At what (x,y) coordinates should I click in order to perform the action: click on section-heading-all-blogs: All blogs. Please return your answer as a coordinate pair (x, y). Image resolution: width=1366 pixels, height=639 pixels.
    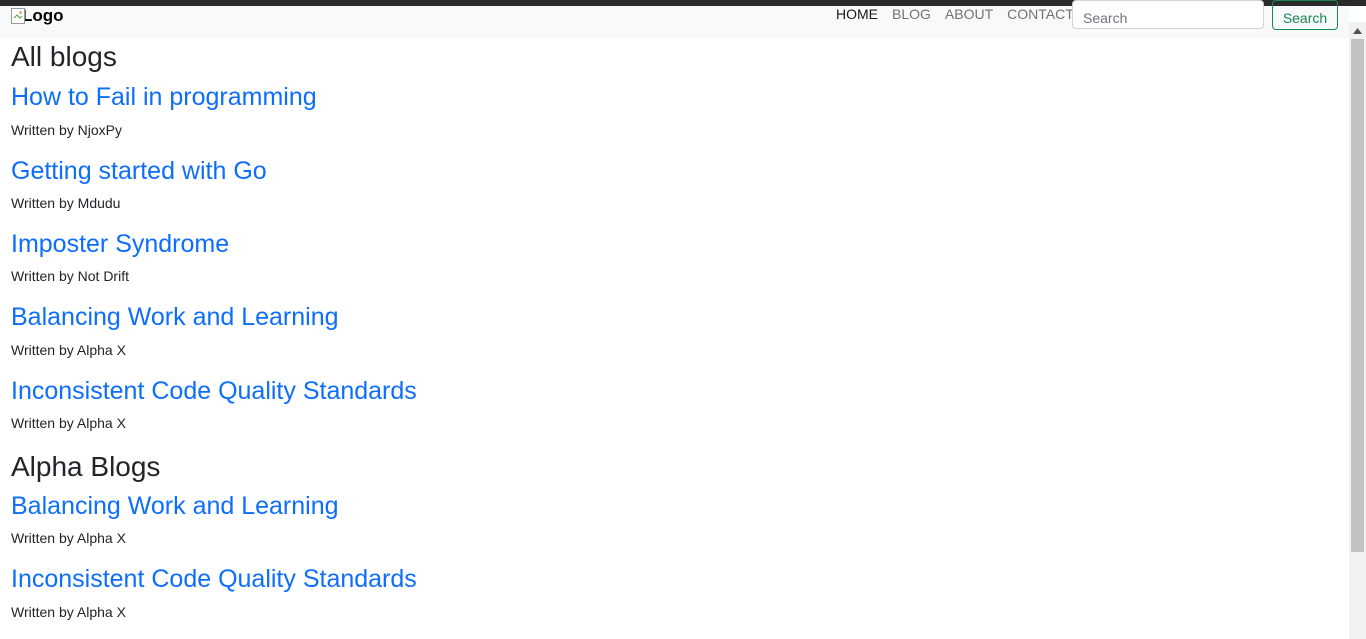
    Looking at the image, I should click on (64, 56).